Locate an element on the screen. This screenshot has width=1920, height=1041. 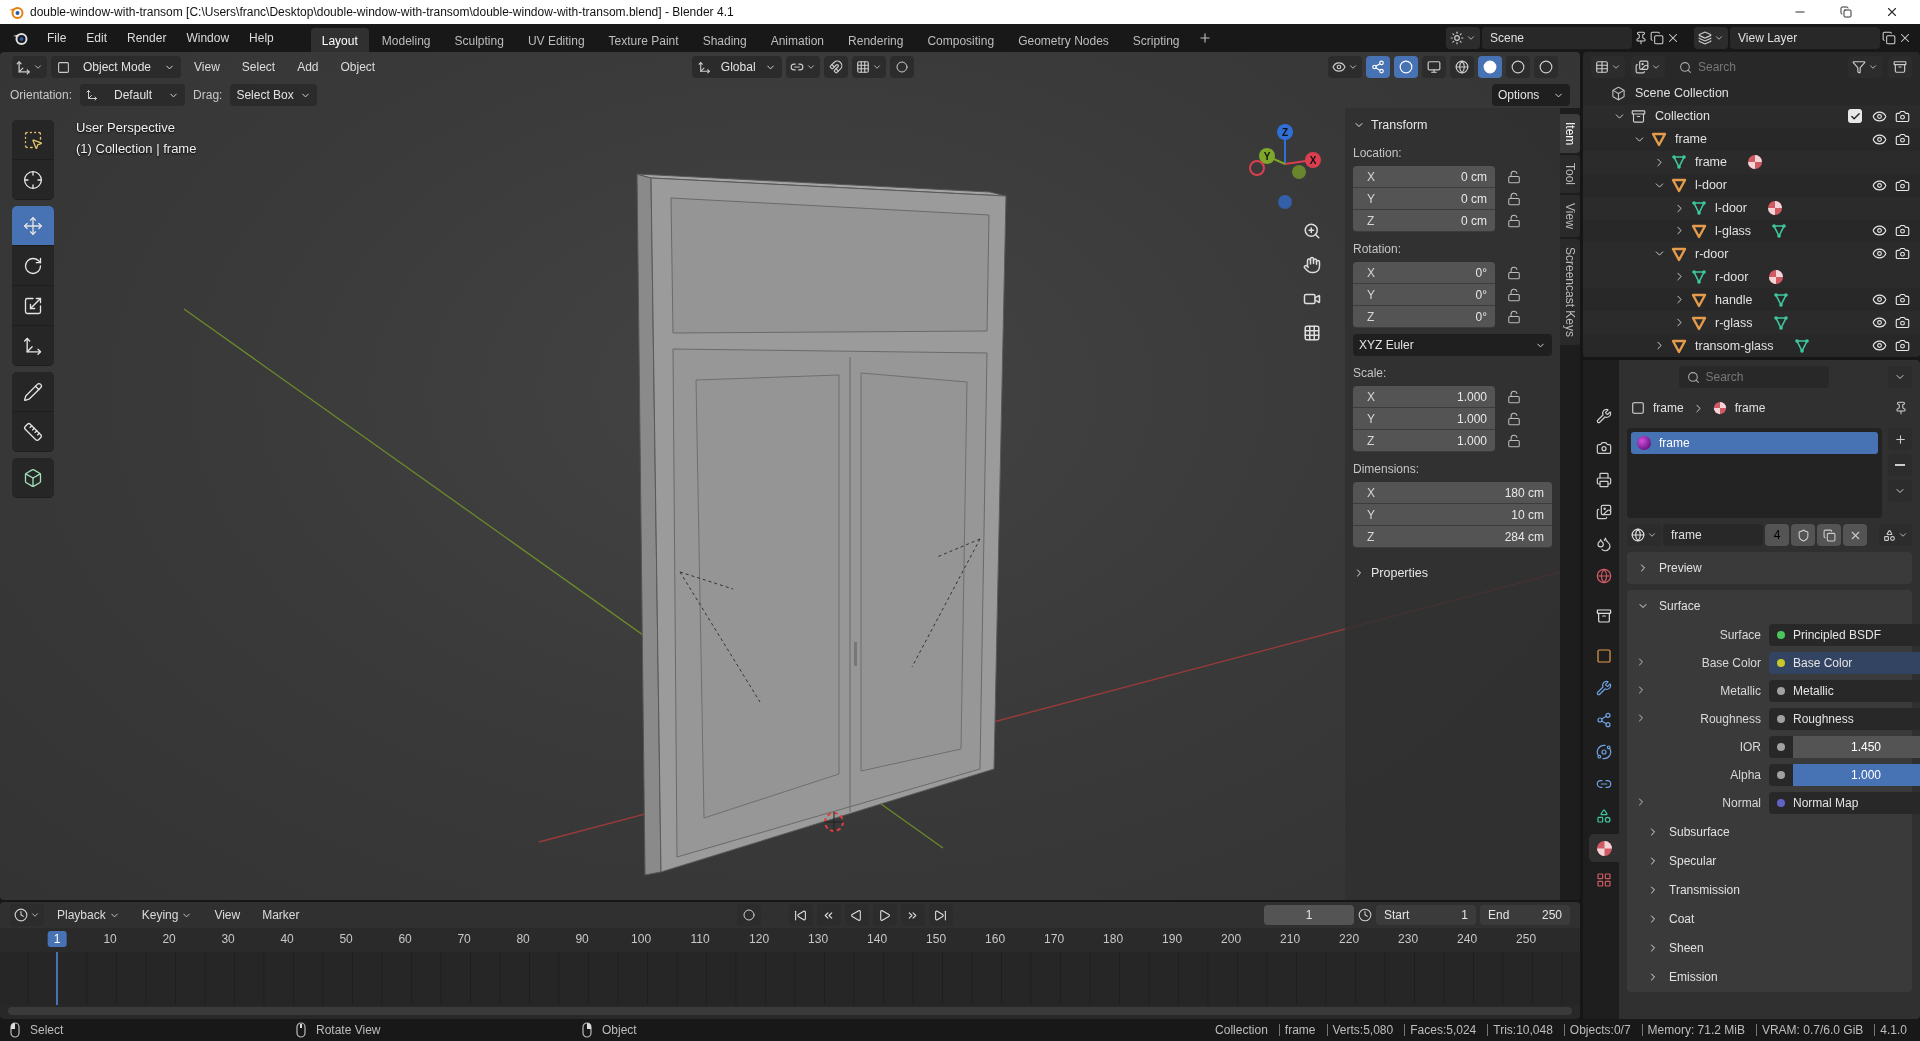
options-dropdown: Options is located at coordinates (1531, 95).